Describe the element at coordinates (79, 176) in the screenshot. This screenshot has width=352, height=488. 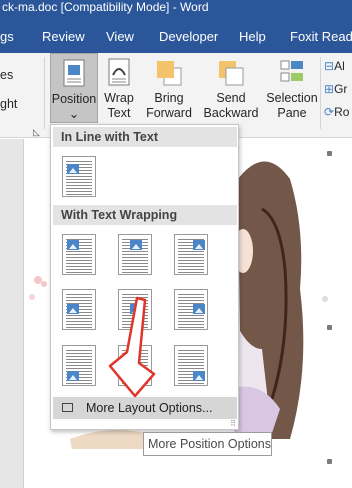
I see `position-option-inline` at that location.